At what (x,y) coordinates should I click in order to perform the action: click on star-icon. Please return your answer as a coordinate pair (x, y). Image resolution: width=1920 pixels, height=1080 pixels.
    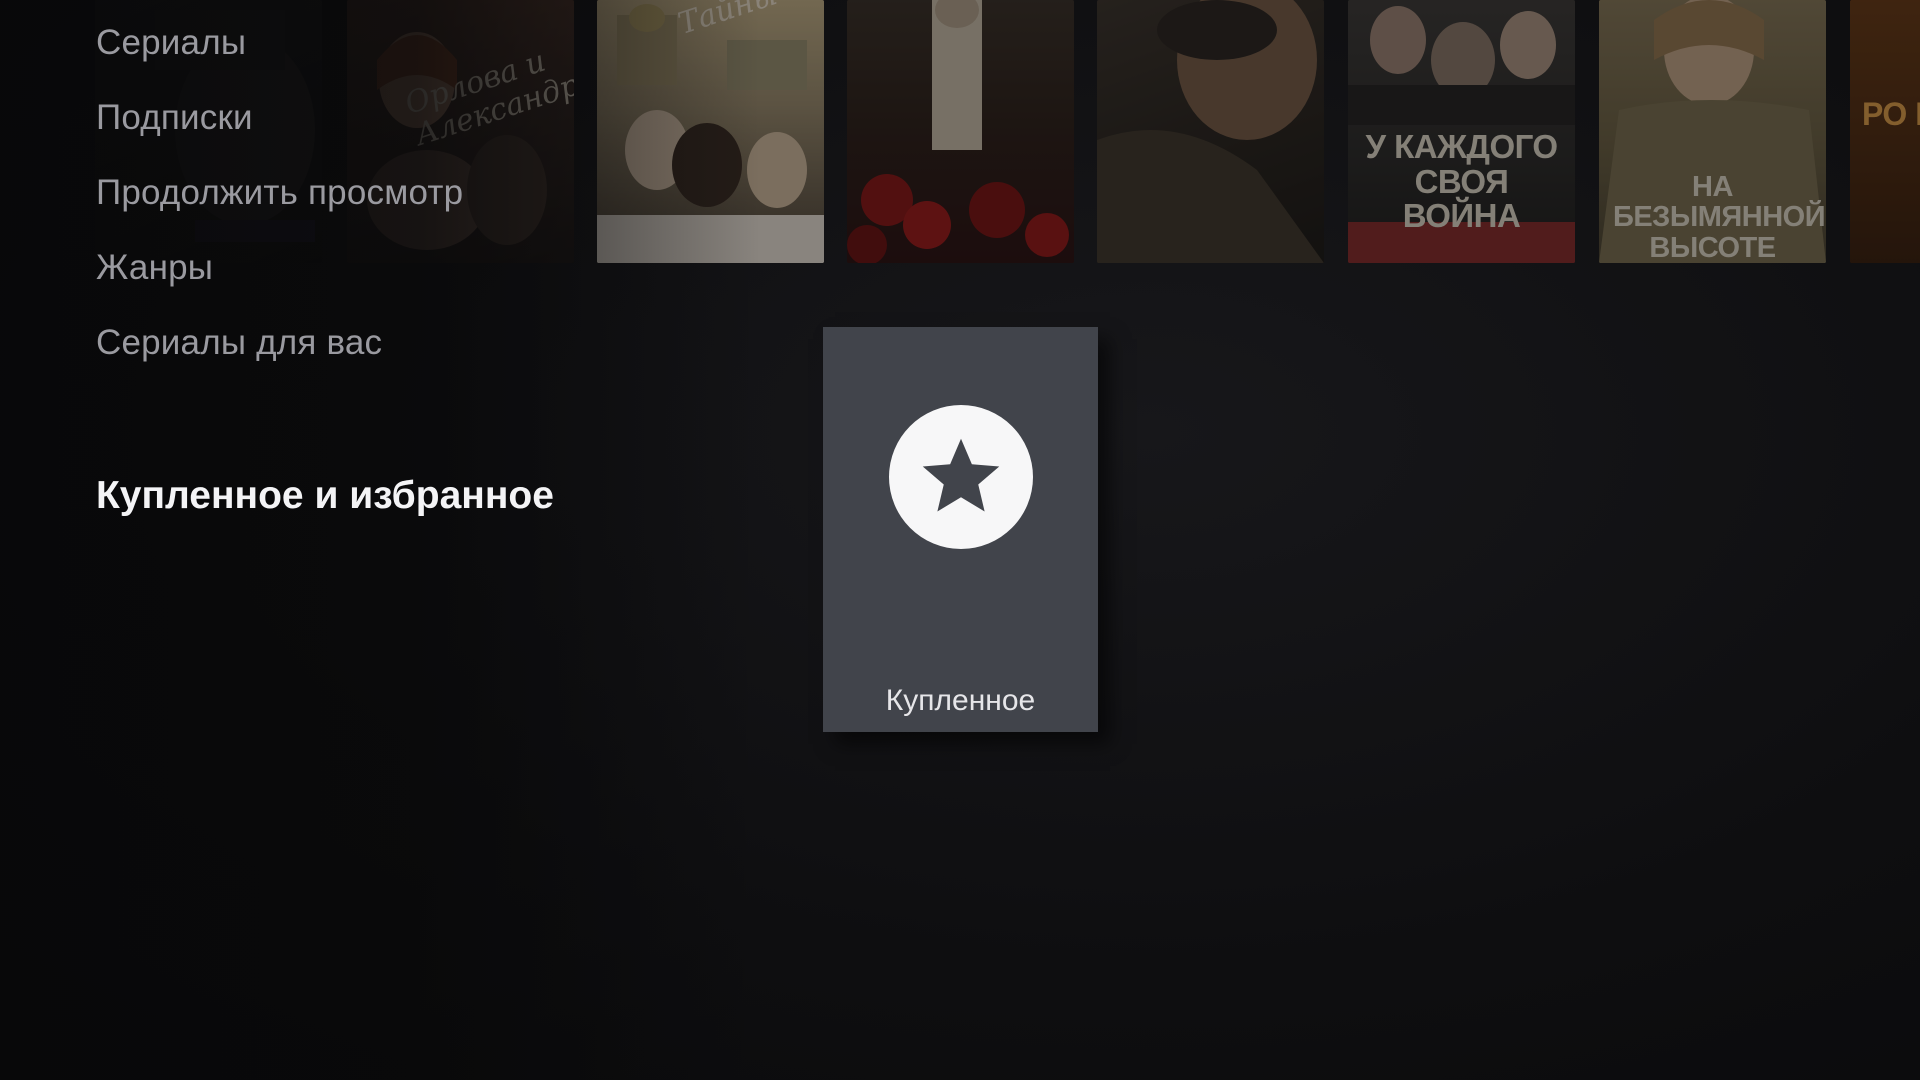
    Looking at the image, I should click on (961, 475).